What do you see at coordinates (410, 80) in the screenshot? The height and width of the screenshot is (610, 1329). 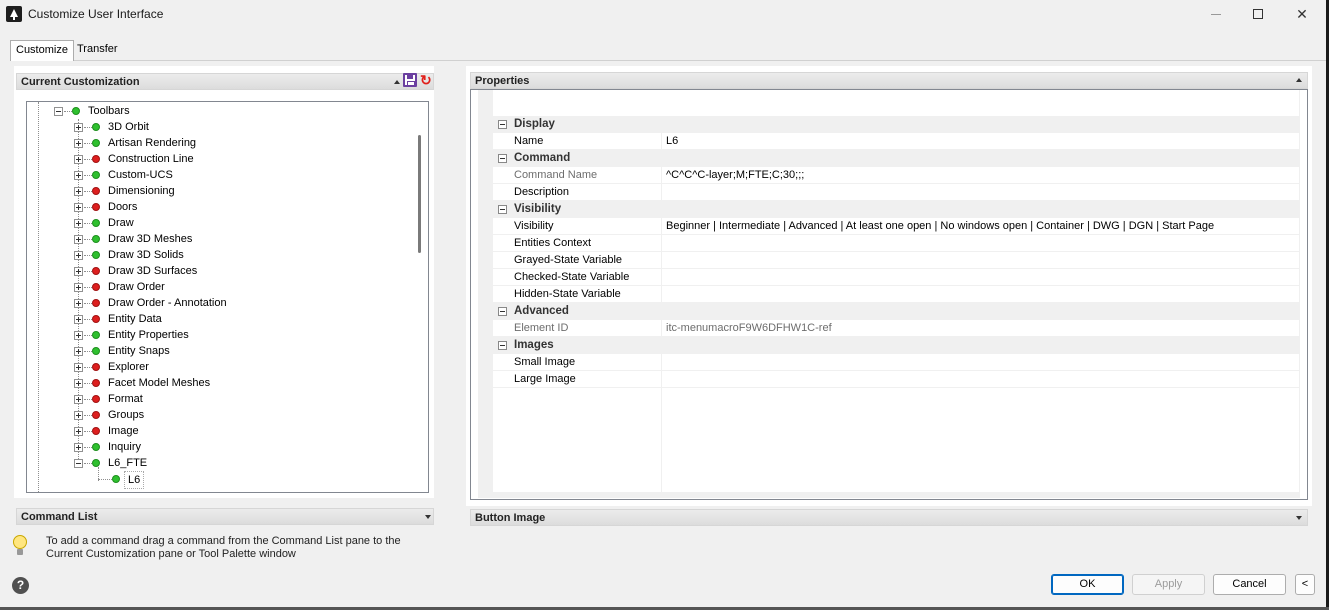 I see `save-icon` at bounding box center [410, 80].